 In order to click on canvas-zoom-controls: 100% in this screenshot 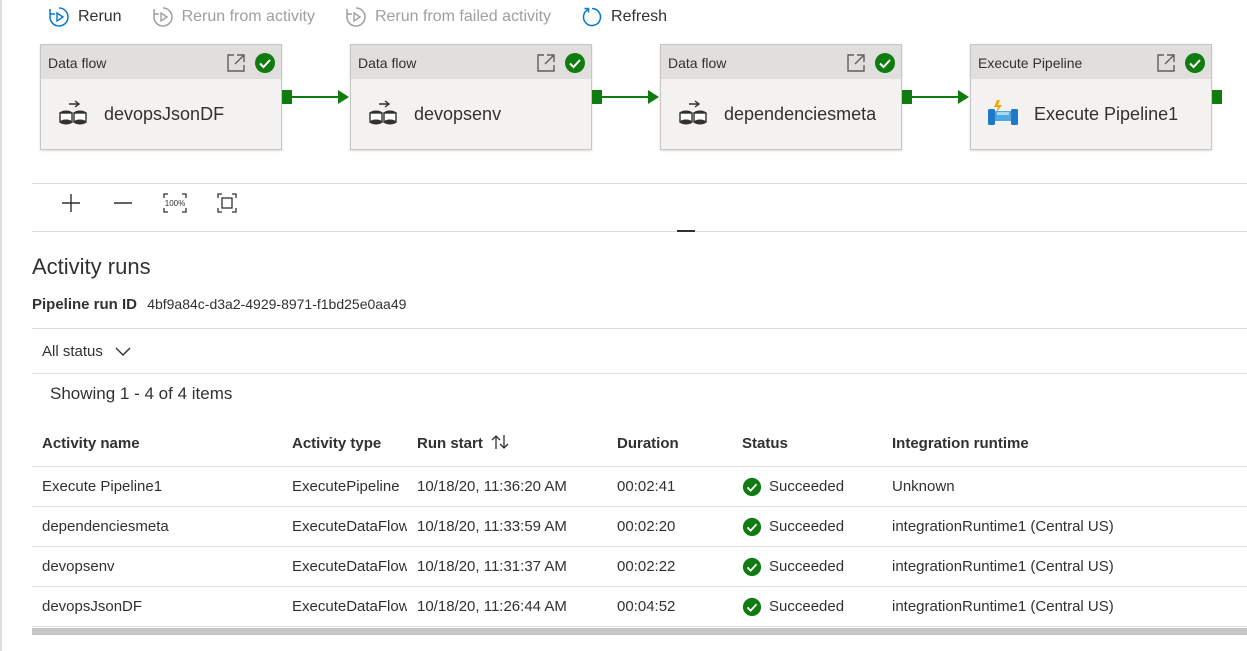, I will do `click(162, 203)`.